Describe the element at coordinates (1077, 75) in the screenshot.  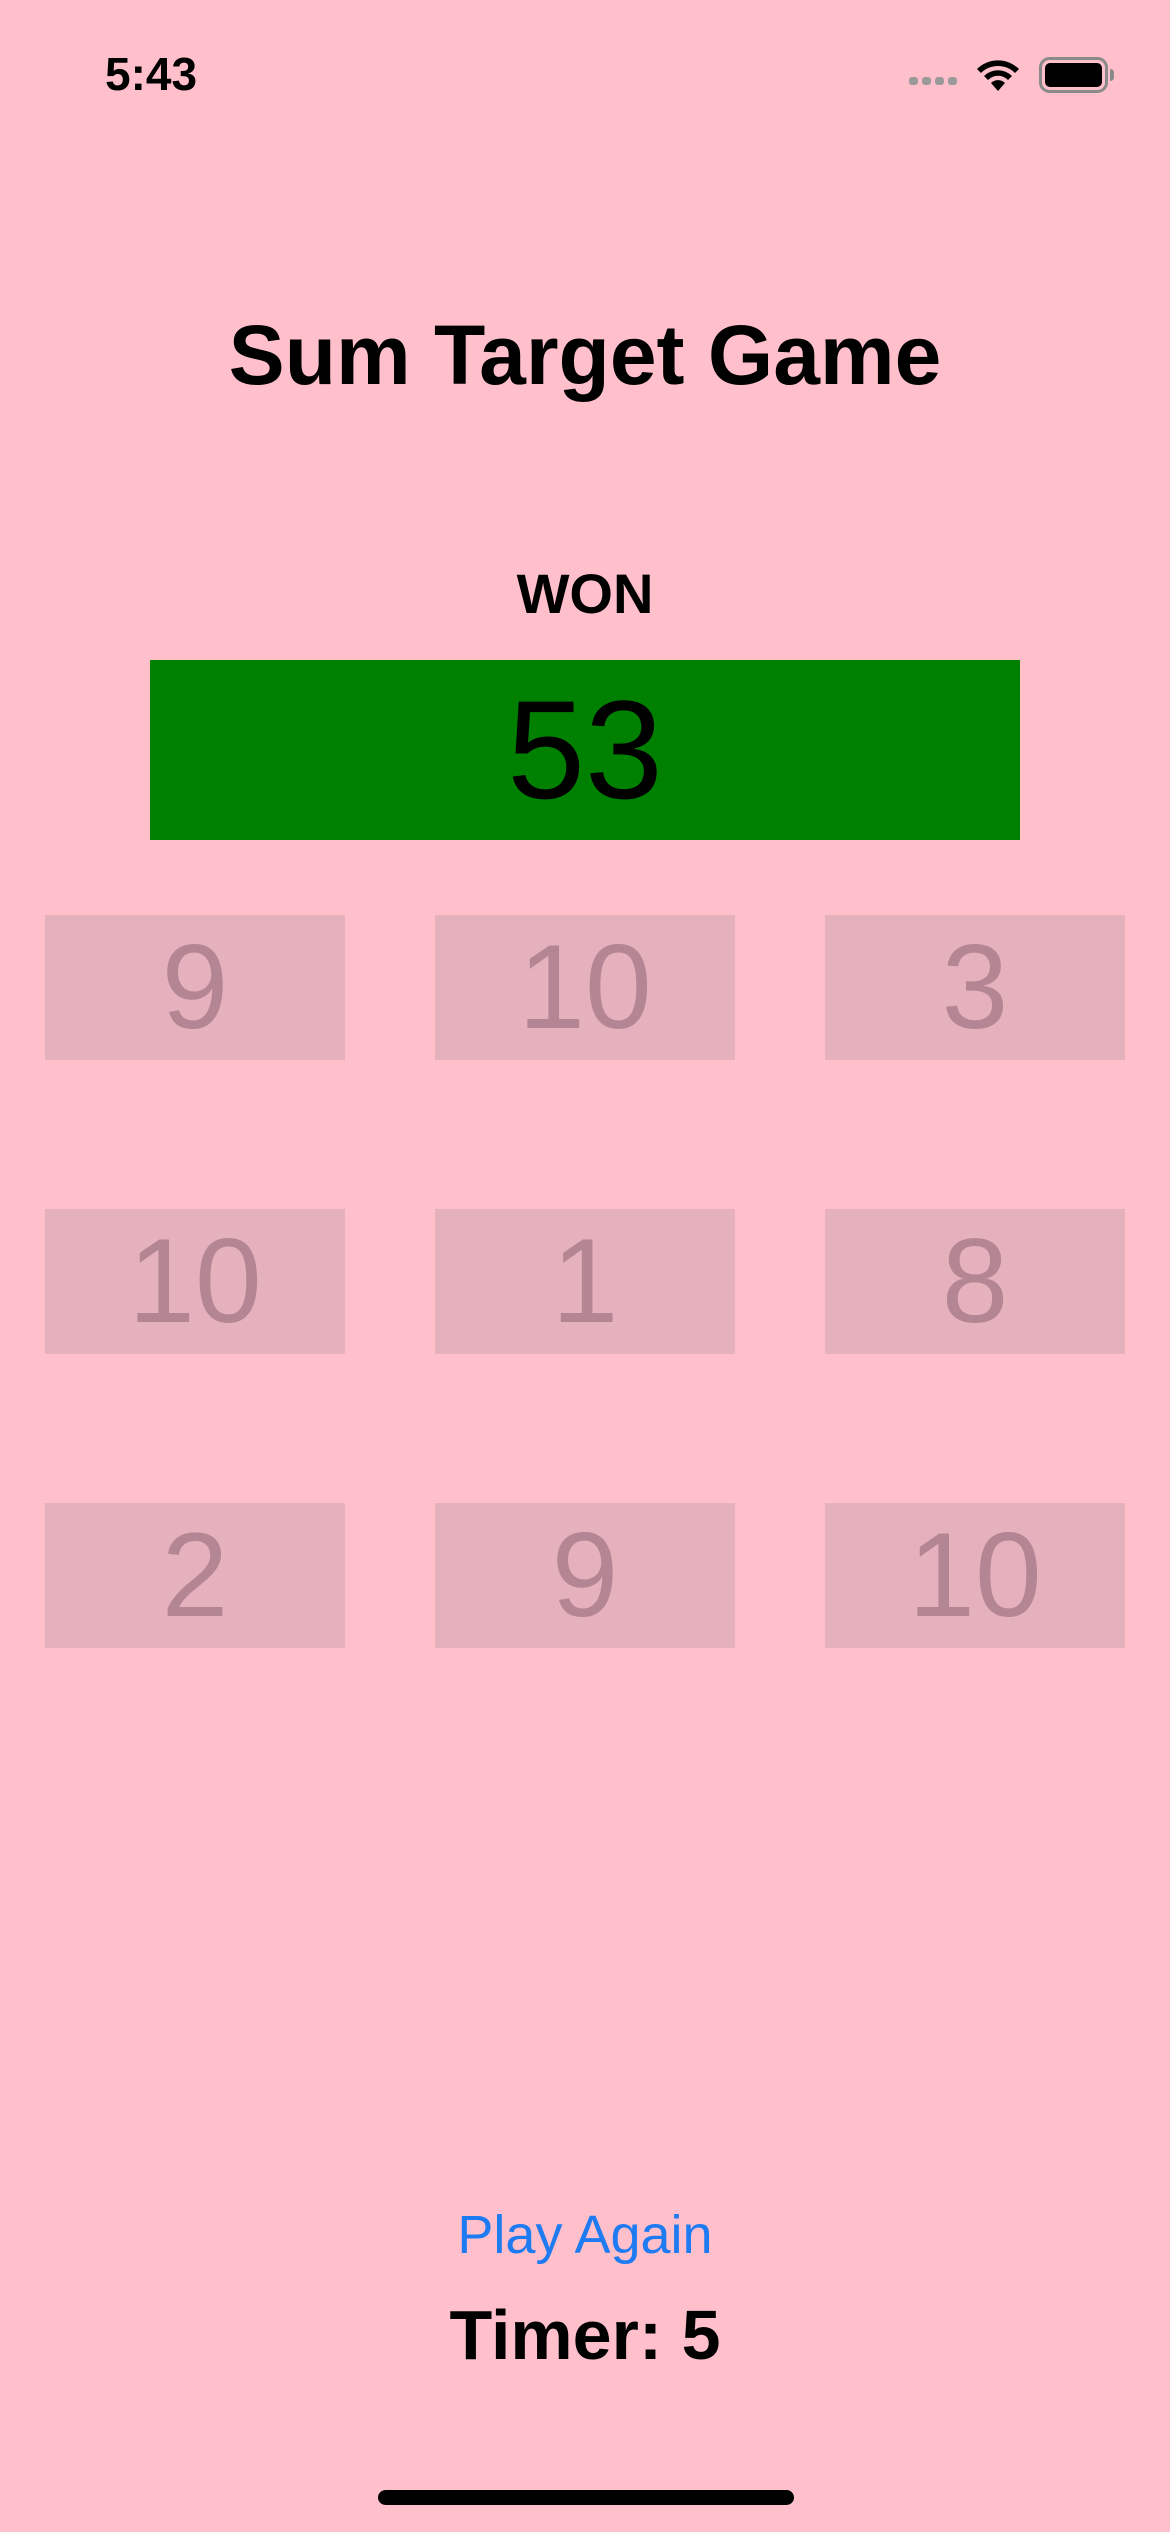
I see `battery-icon` at that location.